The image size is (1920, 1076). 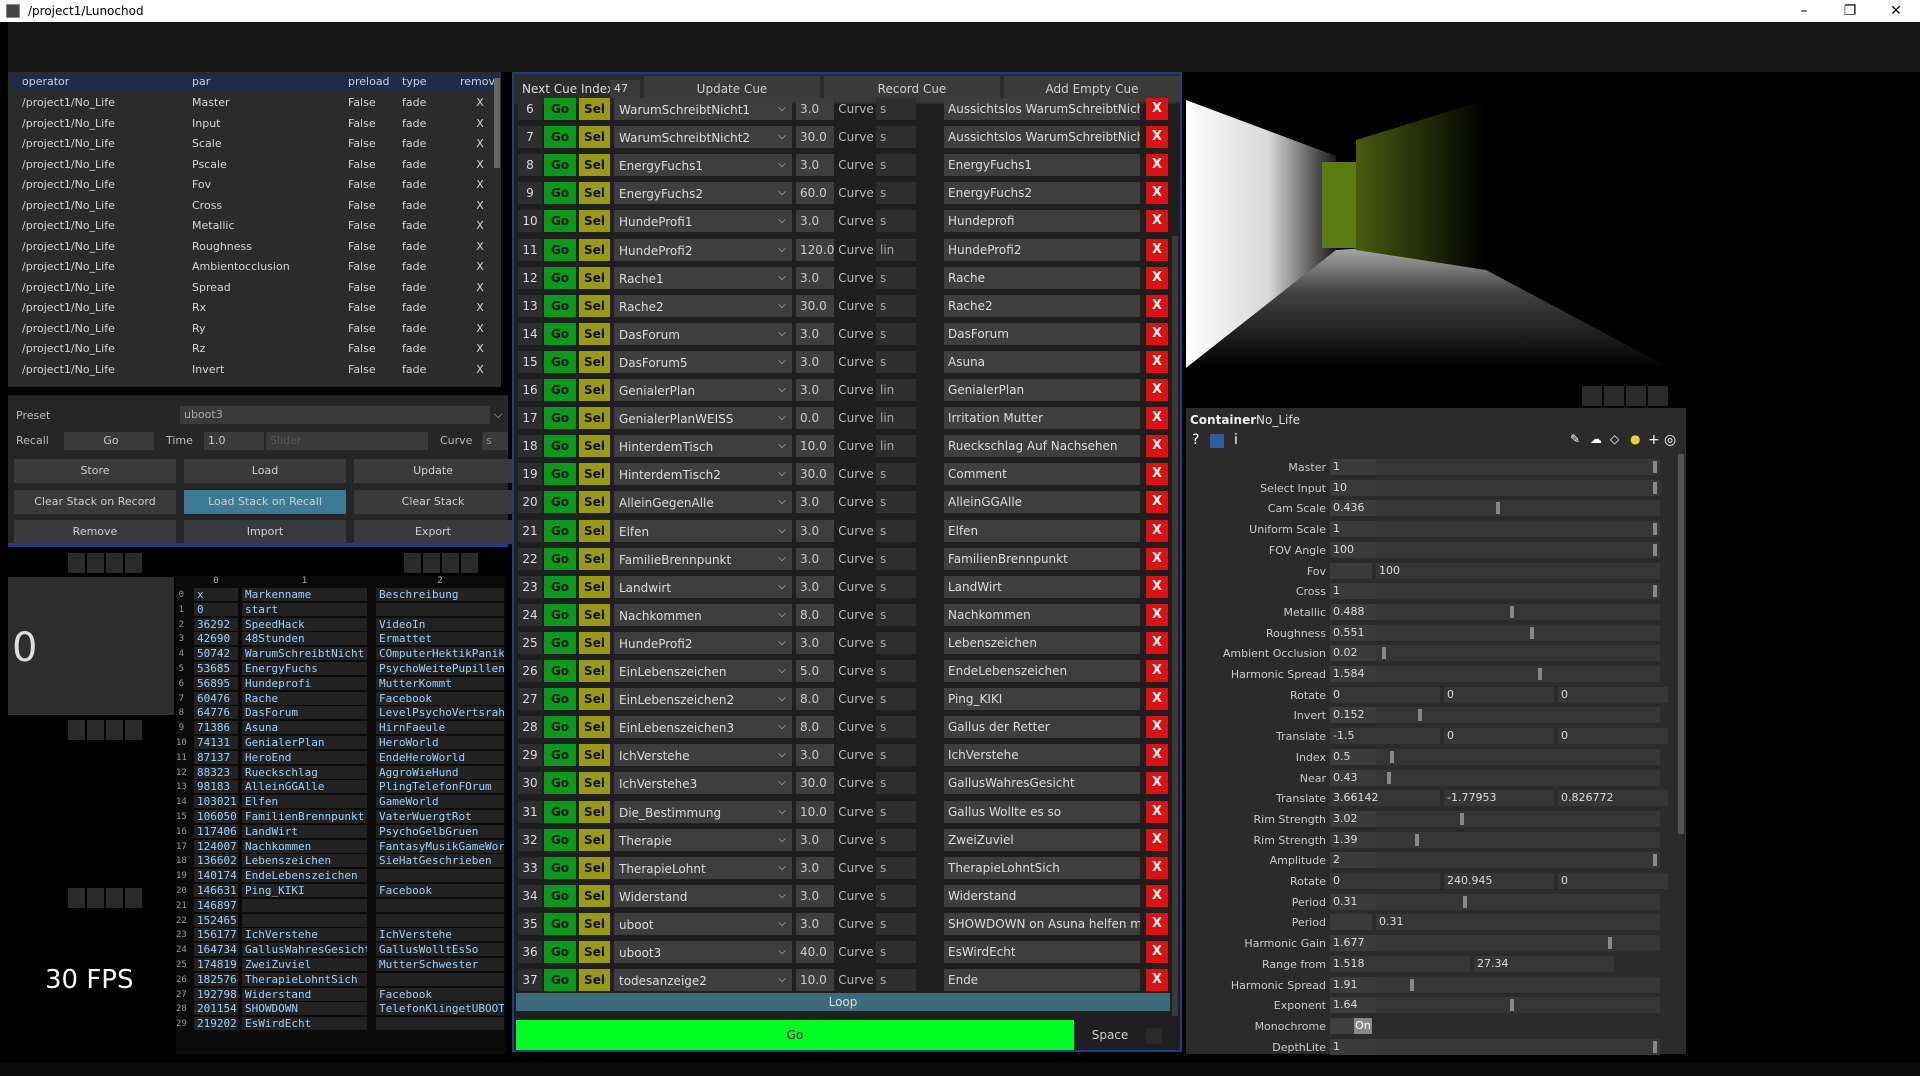 I want to click on marker-cell-description: Ermattet, so click(x=440, y=639).